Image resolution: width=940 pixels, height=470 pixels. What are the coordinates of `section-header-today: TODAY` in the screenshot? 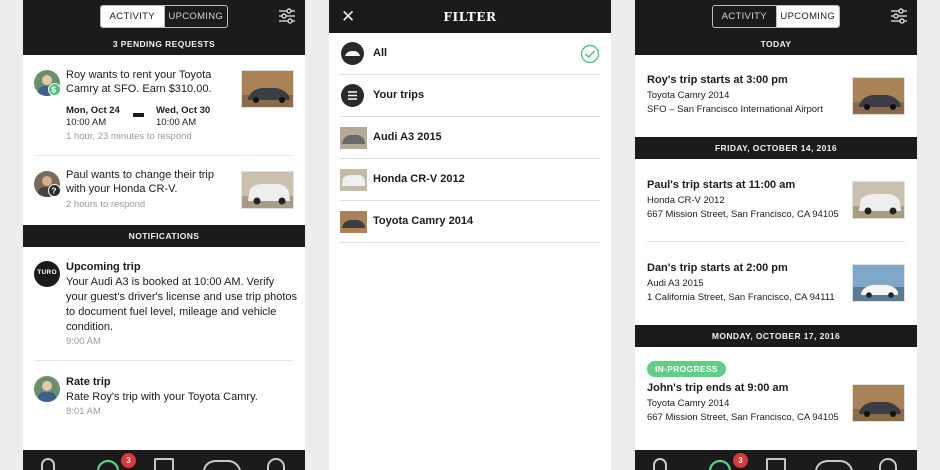 It's located at (776, 44).